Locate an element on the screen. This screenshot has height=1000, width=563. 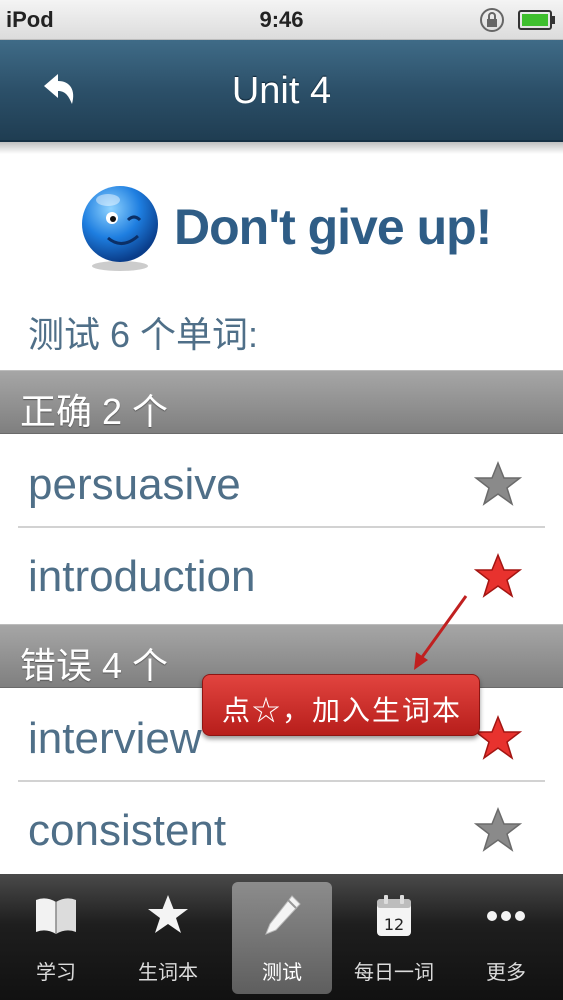
page-title: Unit 4 is located at coordinates (281, 91).